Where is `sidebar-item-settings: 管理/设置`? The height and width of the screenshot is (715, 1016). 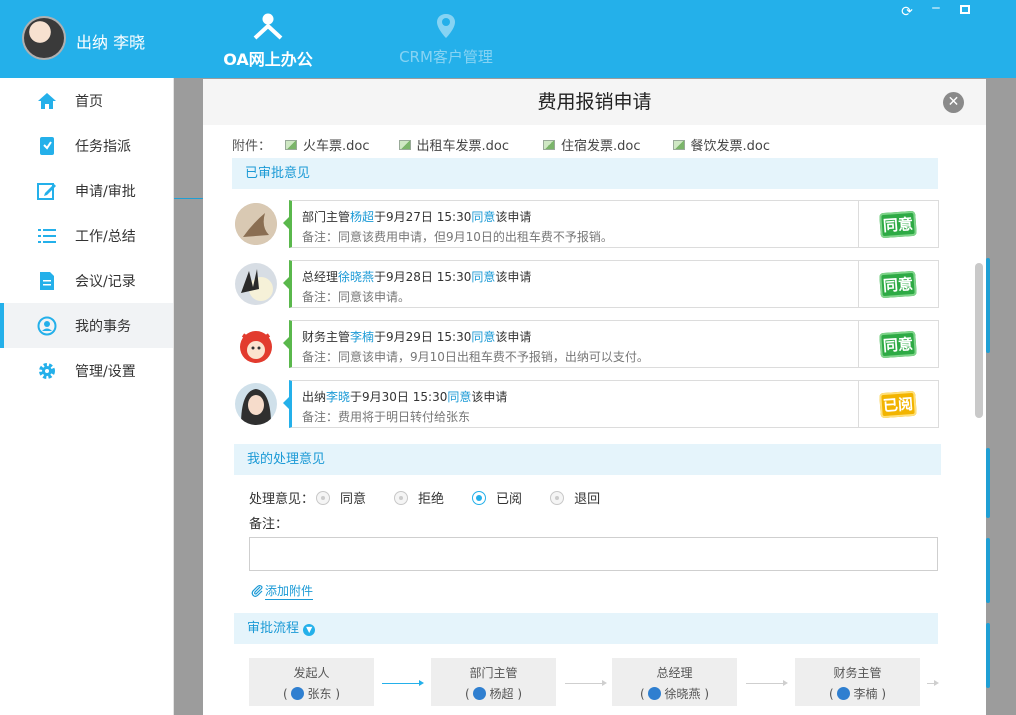 sidebar-item-settings: 管理/设置 is located at coordinates (86, 370).